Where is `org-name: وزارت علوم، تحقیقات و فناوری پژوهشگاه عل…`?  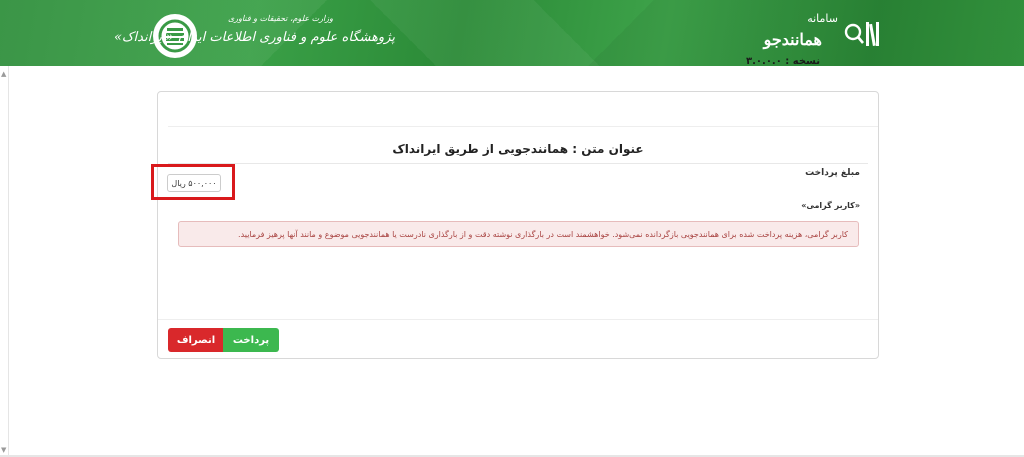 org-name: وزارت علوم، تحقیقات و فناوری پژوهشگاه عل… is located at coordinates (254, 35).